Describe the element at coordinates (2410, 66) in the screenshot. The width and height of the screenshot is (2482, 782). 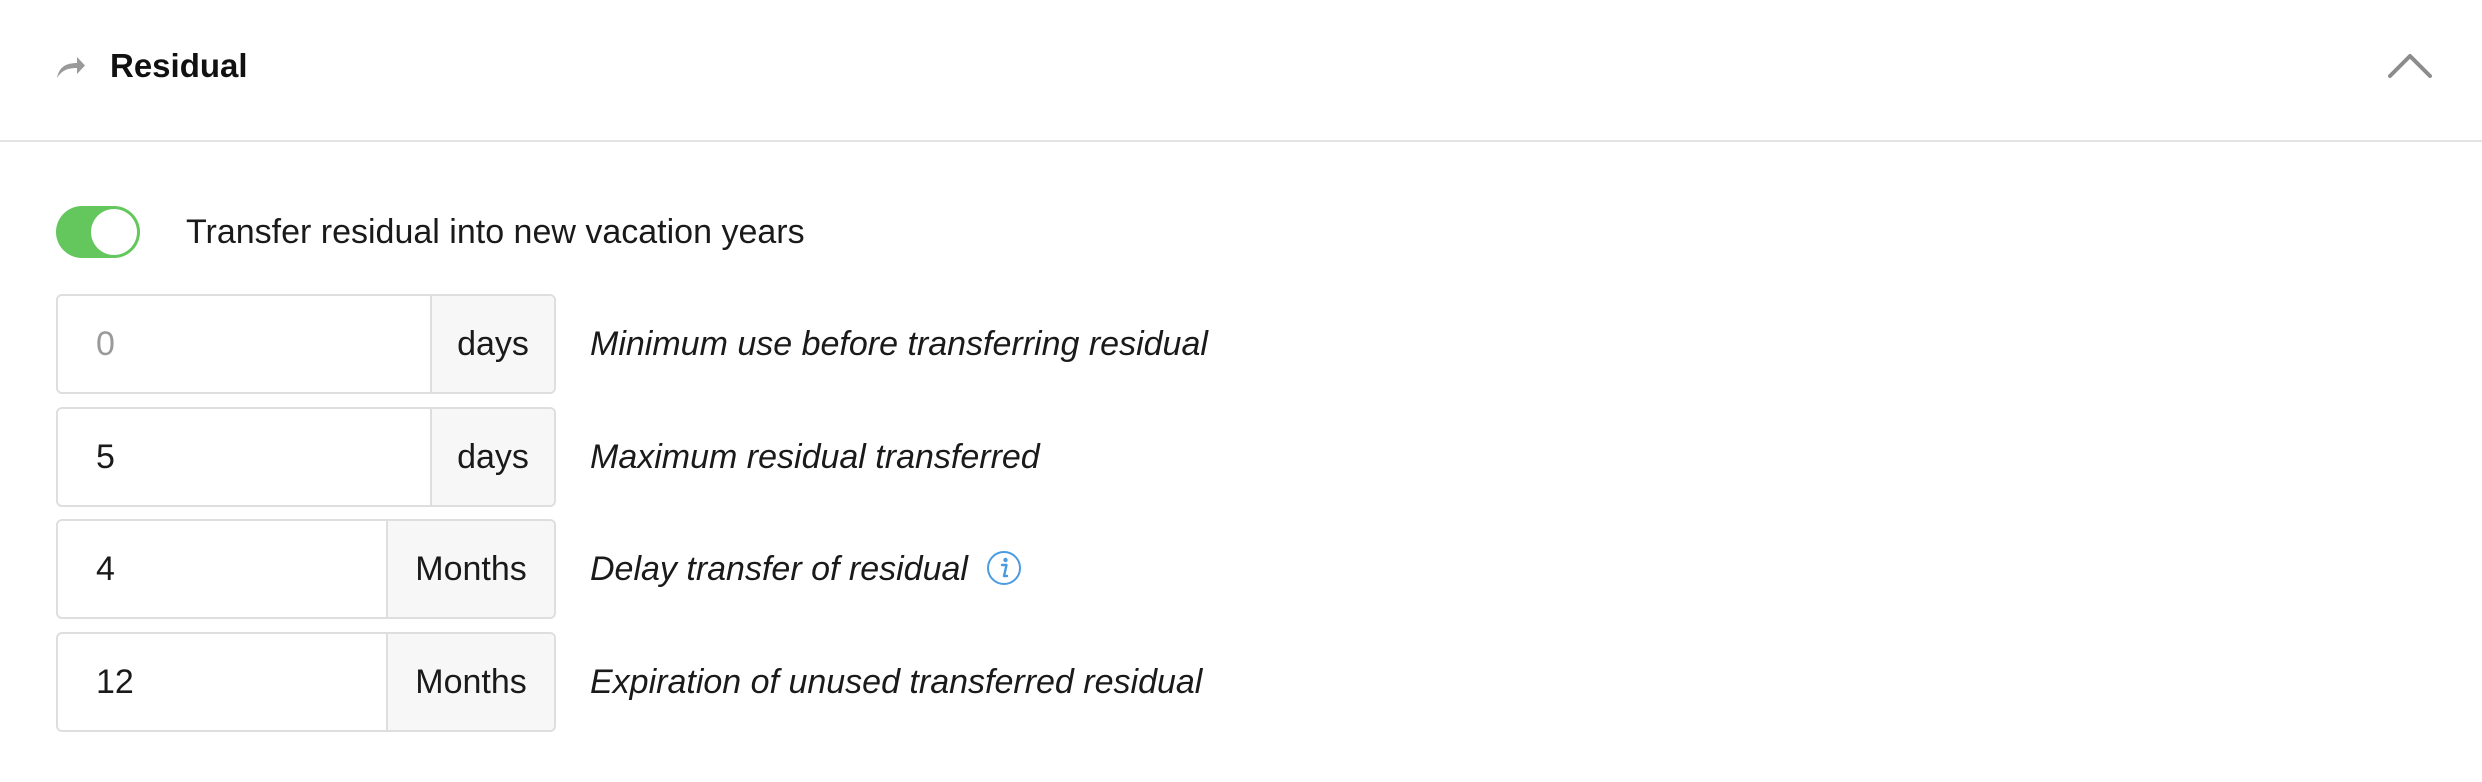
I see `chevron-up-icon` at that location.